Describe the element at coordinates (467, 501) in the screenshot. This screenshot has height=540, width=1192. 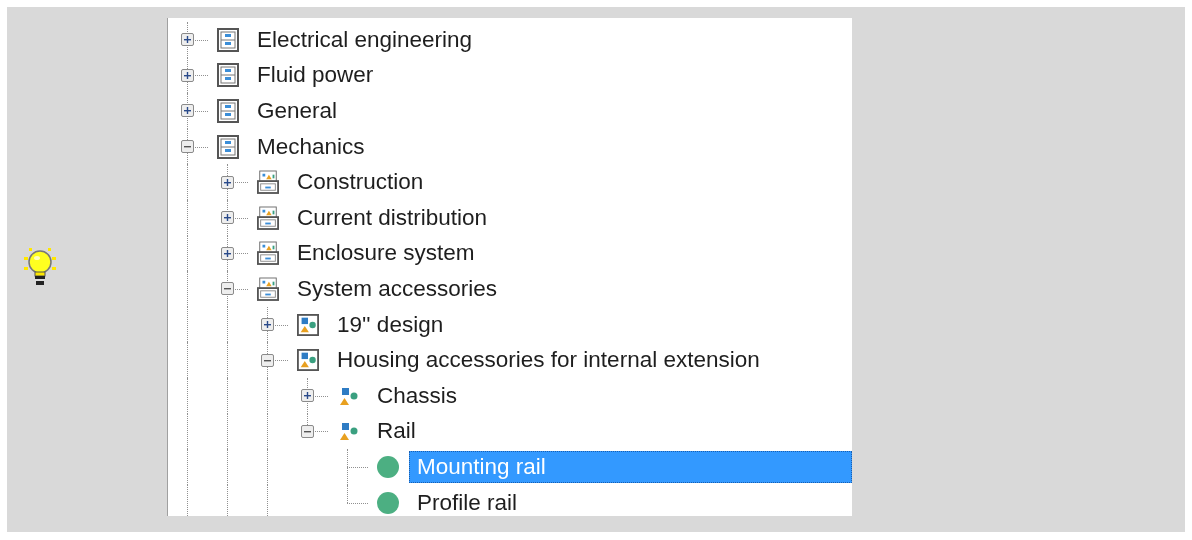
I see `tree-item: Profile rail` at that location.